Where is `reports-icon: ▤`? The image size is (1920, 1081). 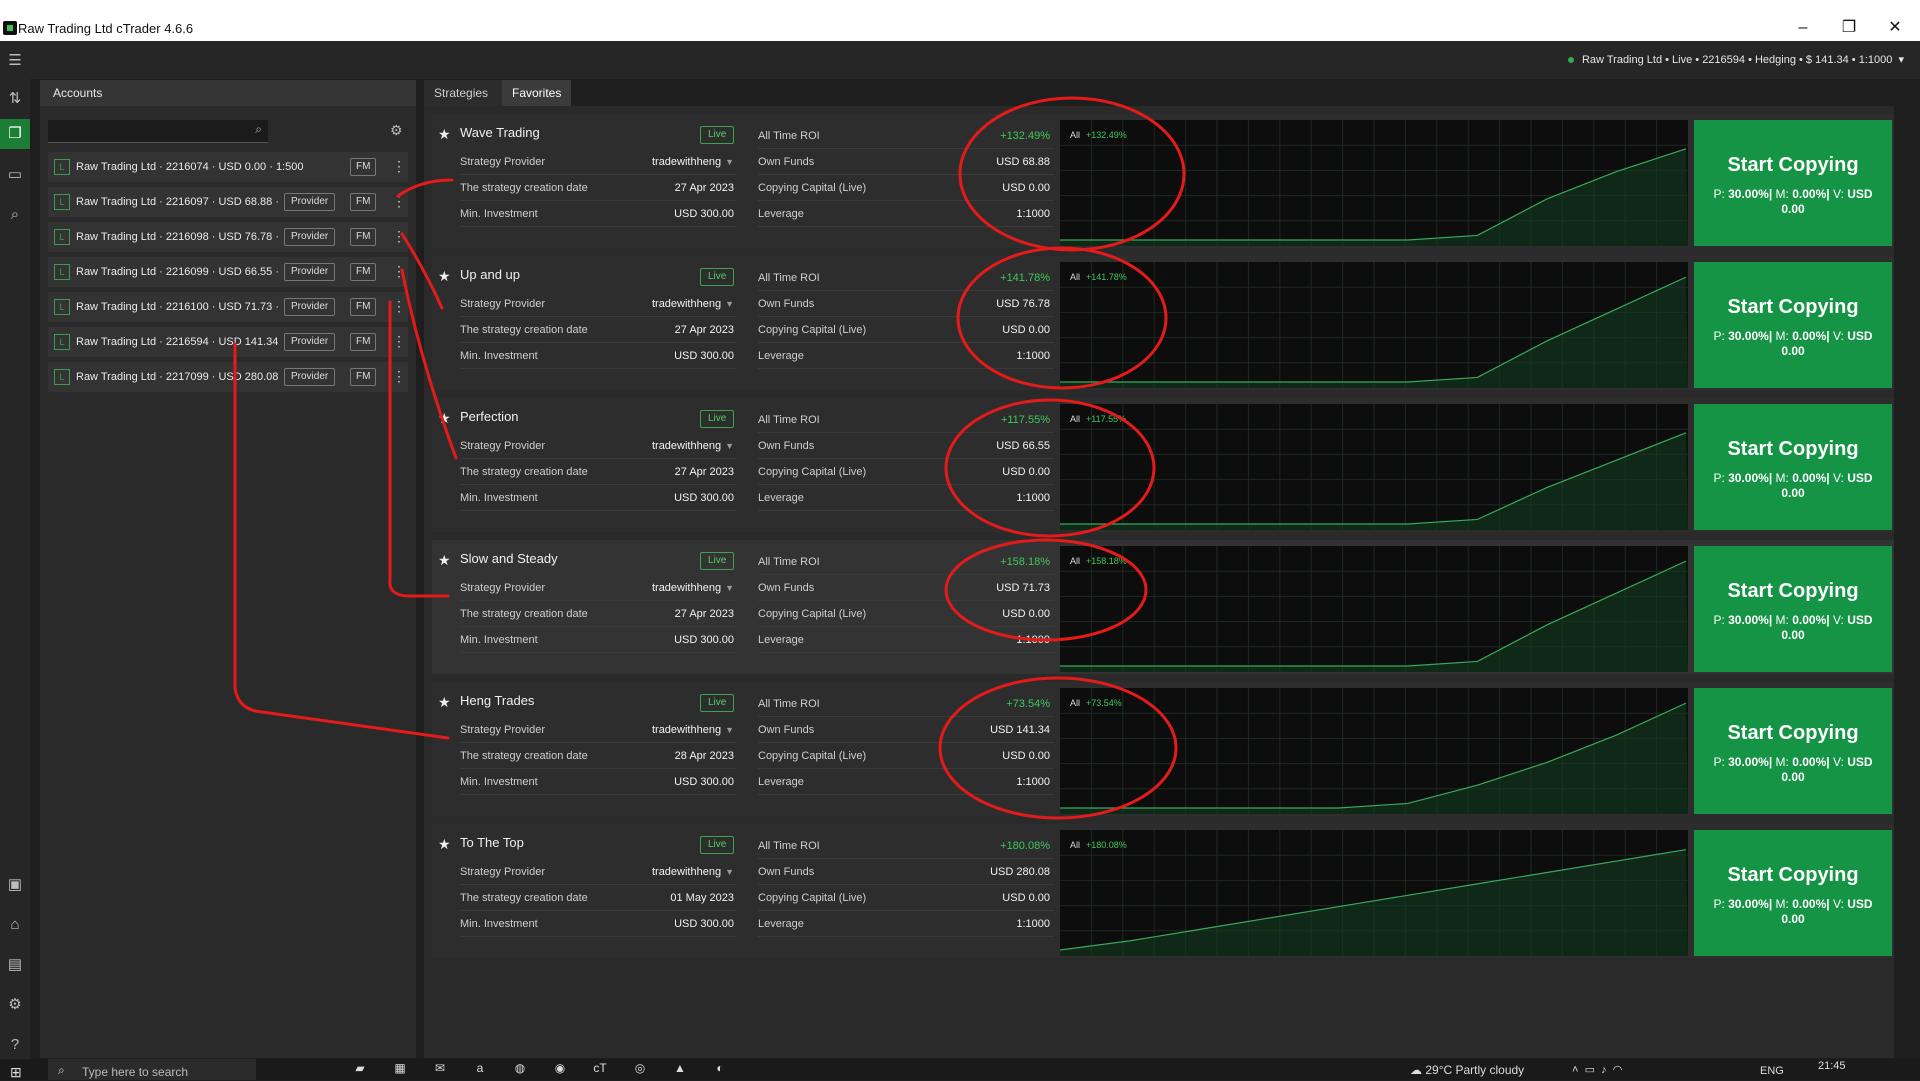 reports-icon: ▤ is located at coordinates (15, 965).